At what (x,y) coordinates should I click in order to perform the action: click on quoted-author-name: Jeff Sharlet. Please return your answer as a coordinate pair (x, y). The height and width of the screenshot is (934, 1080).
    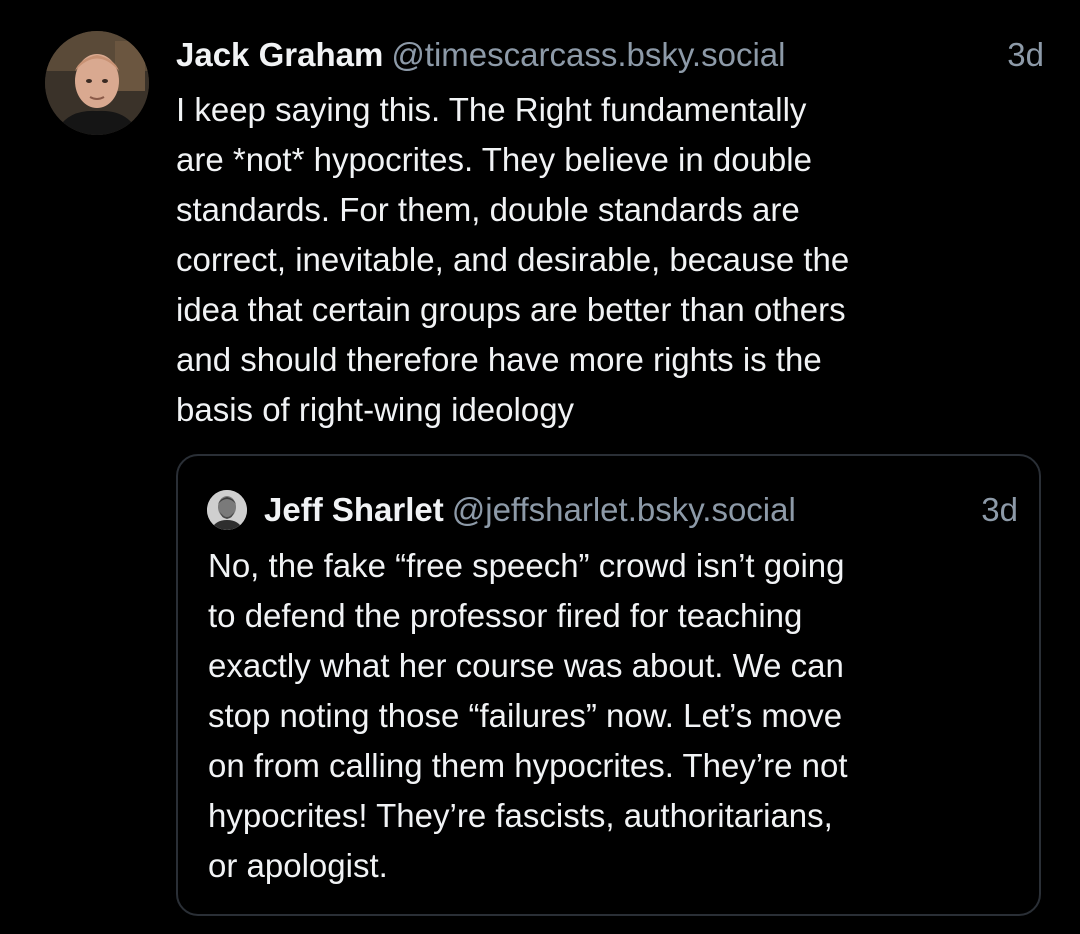
    Looking at the image, I should click on (354, 509).